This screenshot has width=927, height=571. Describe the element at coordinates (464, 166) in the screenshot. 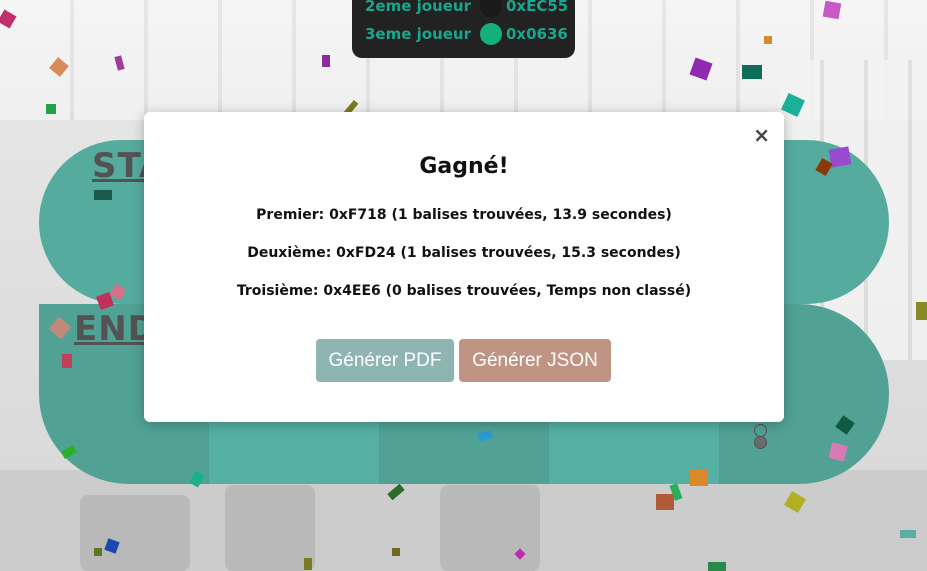

I see `modal-title: Gagné!` at that location.